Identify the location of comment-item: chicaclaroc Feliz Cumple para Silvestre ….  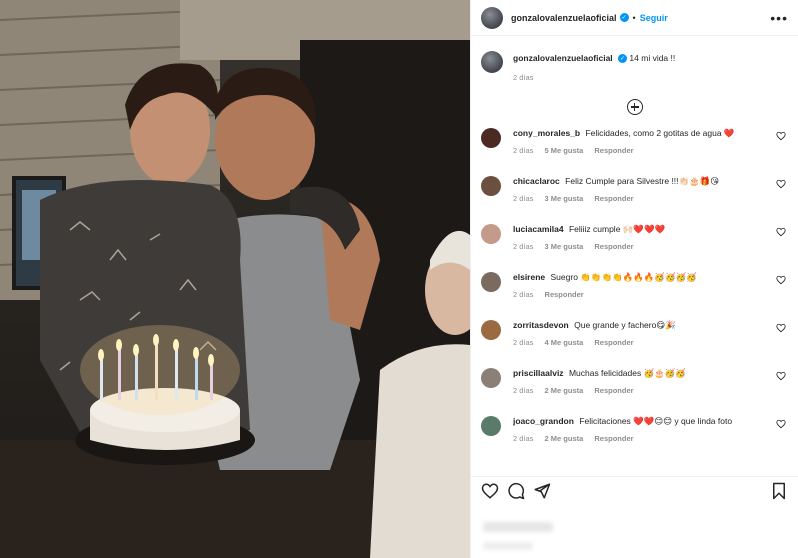
(634, 199).